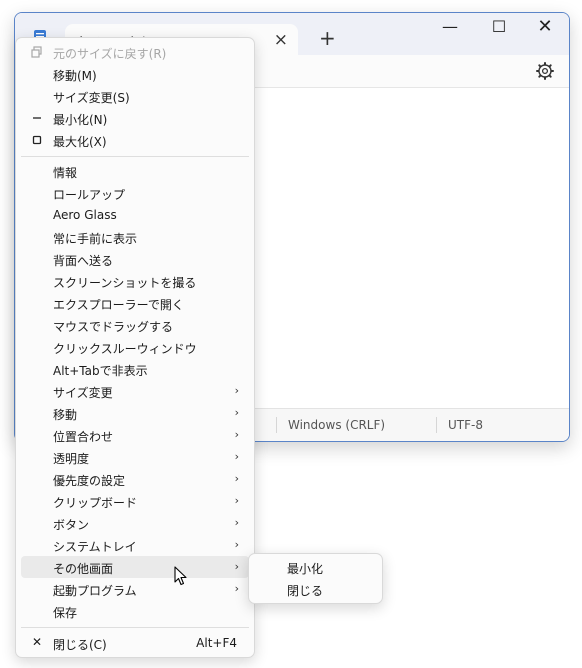  Describe the element at coordinates (135, 611) in the screenshot. I see `menu-item-save: 保存` at that location.